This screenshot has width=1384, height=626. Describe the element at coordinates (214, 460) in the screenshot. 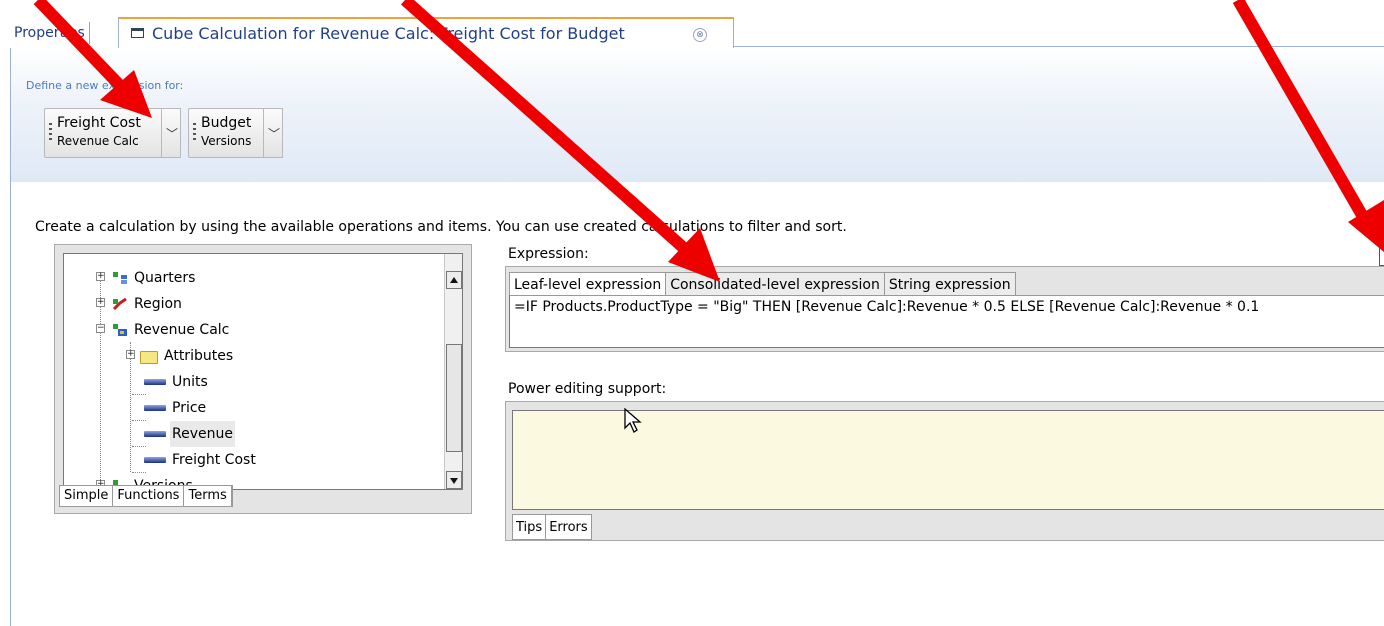

I see `tree-item-label: Freight Cost` at that location.